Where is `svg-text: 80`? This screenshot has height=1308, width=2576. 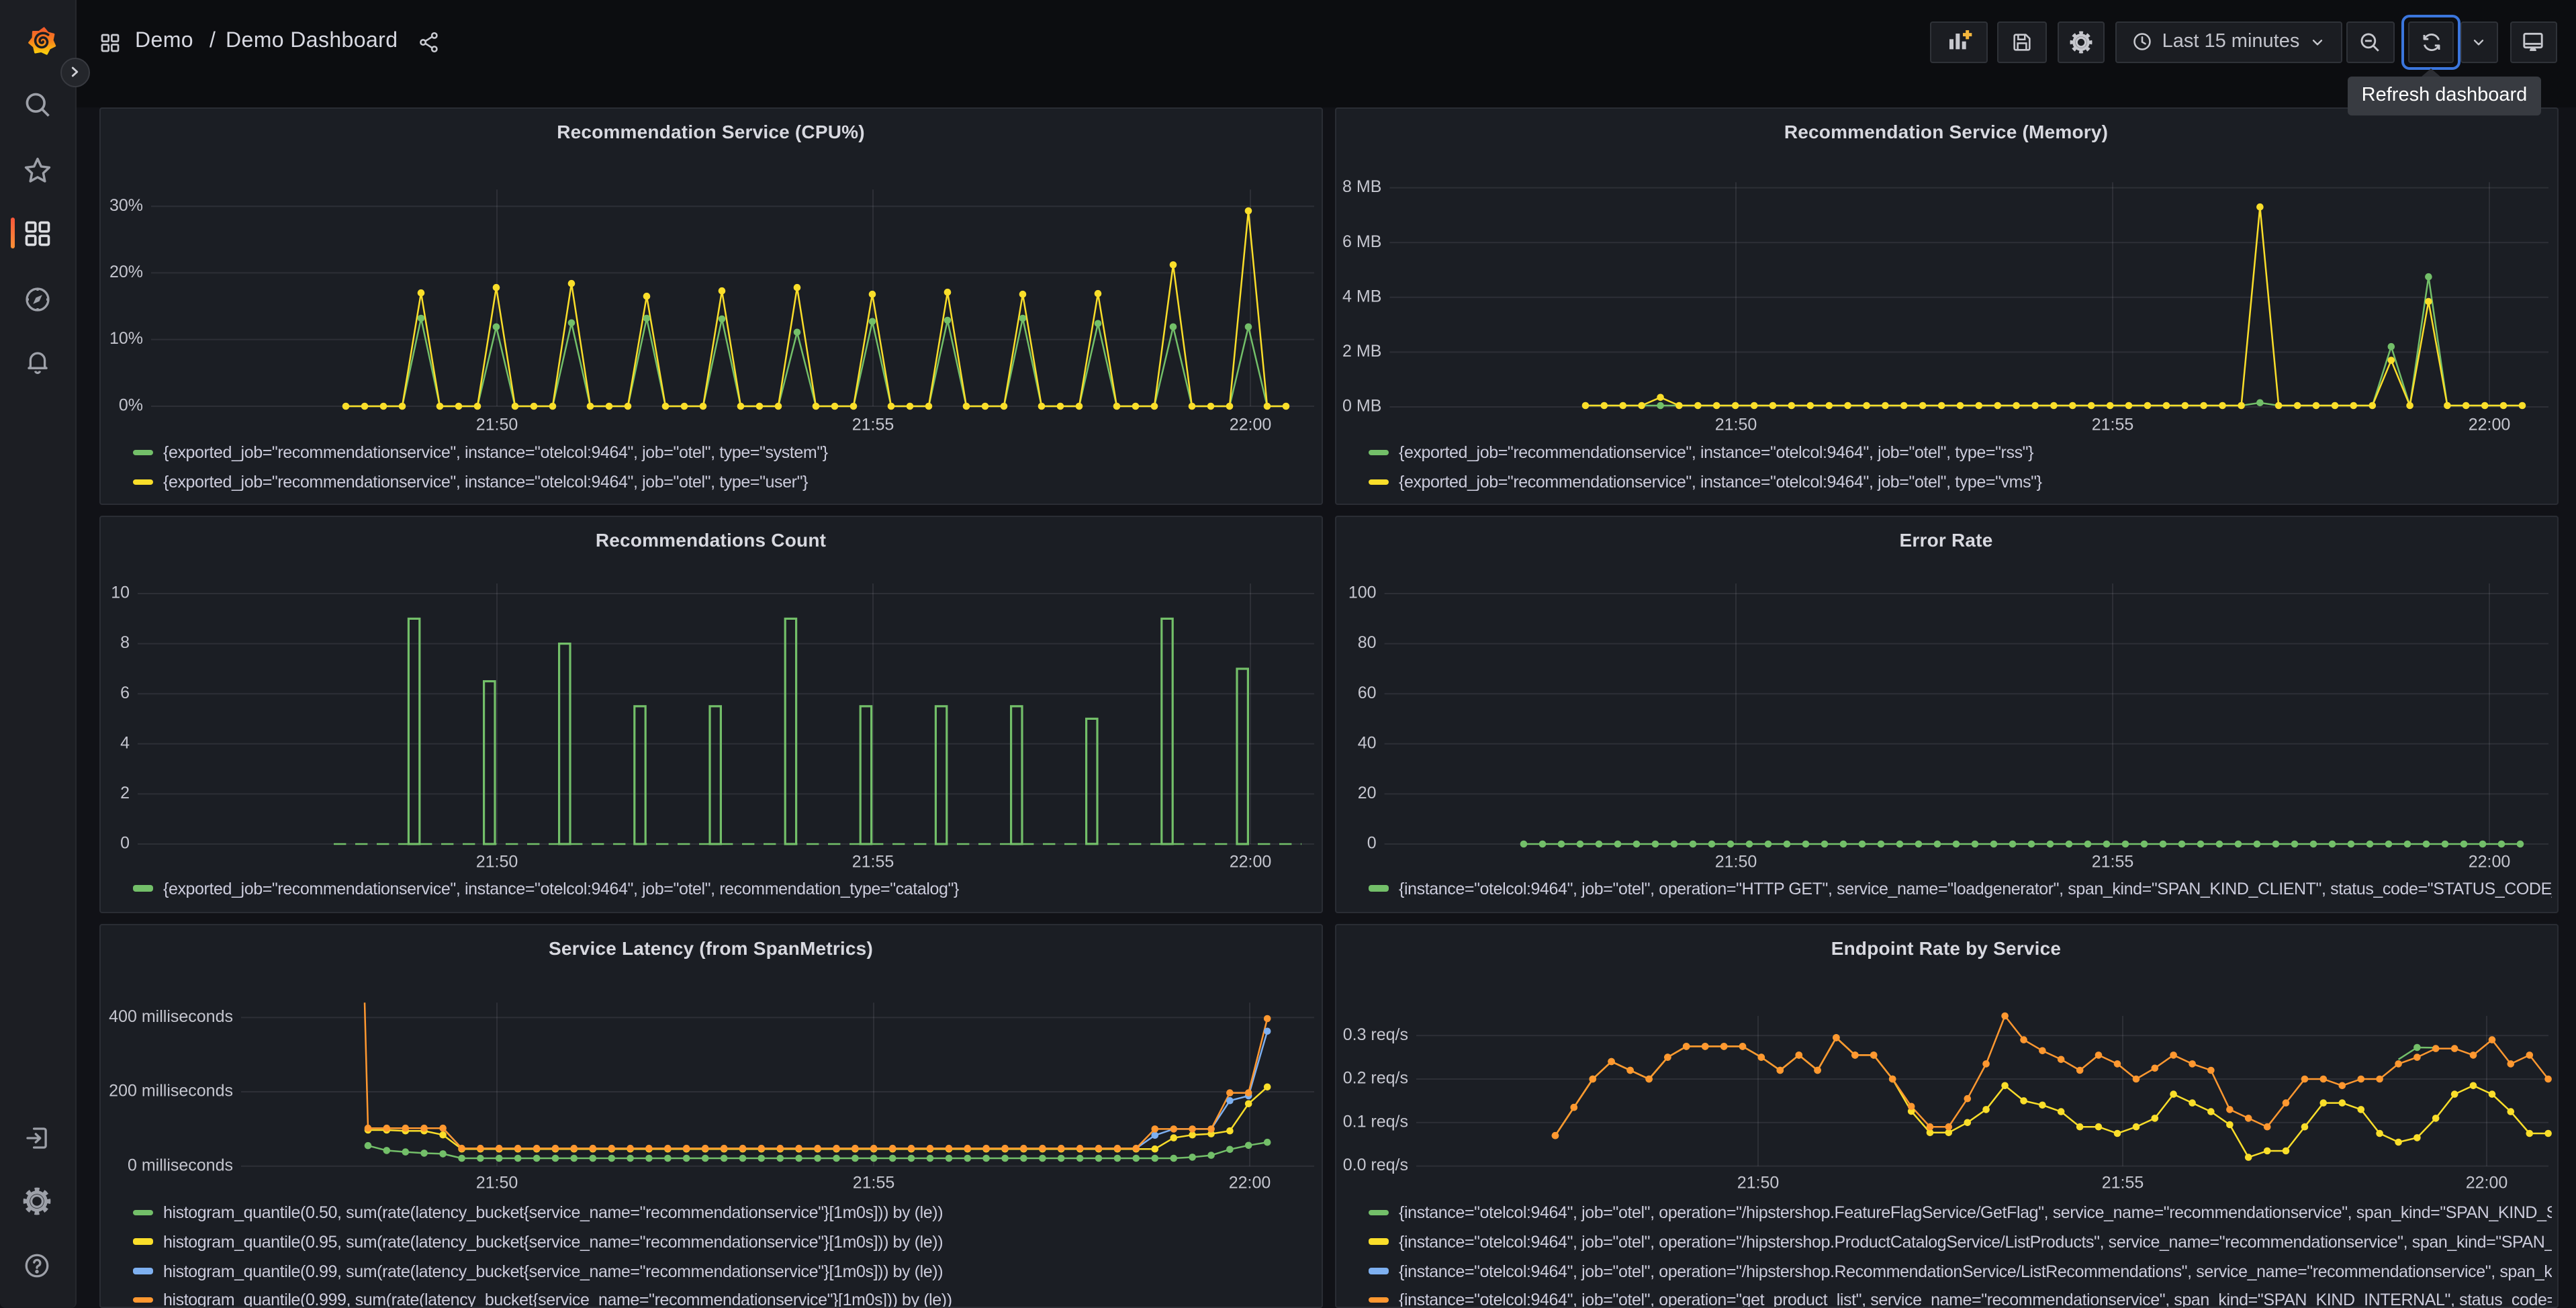
svg-text: 80 is located at coordinates (1366, 642).